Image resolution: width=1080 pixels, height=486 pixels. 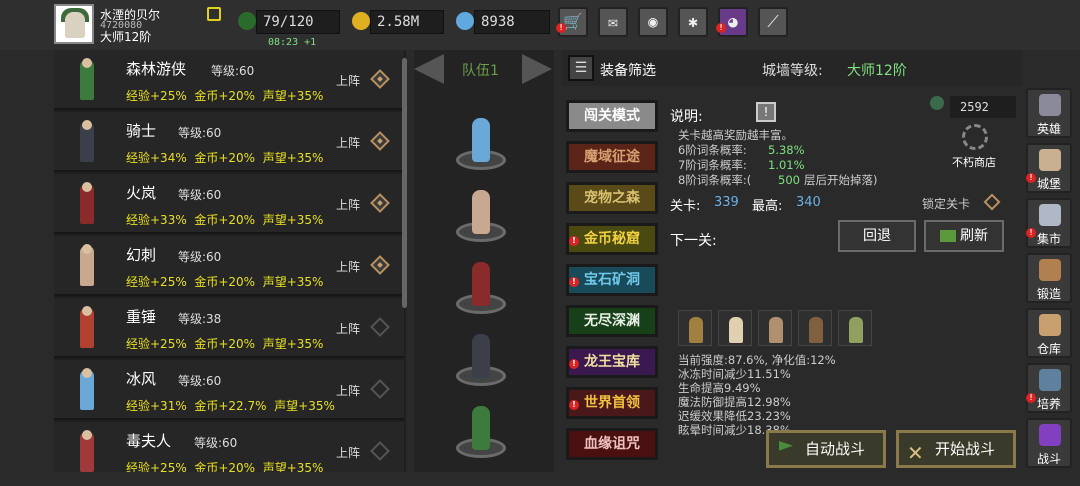 I want to click on mode-button: 龙王宝库!, so click(x=612, y=362).